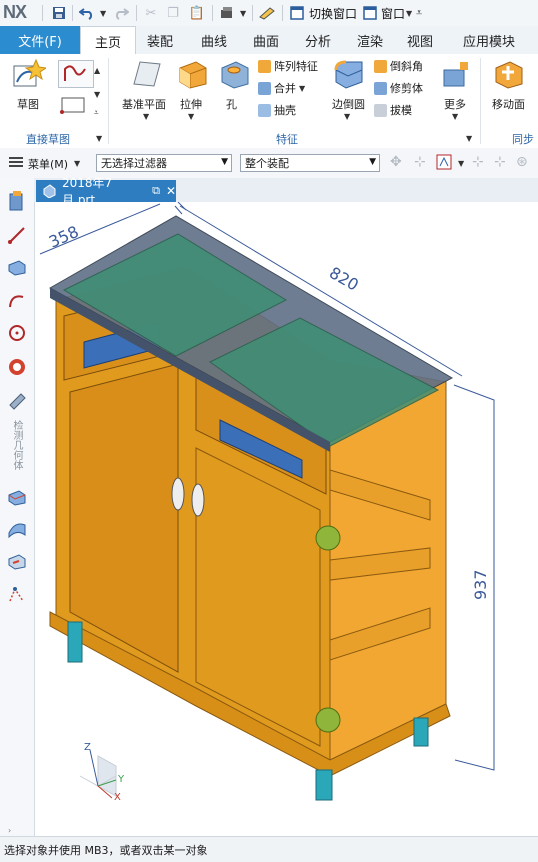 Image resolution: width=538 pixels, height=862 pixels. What do you see at coordinates (310, 163) in the screenshot?
I see `scope-filter-select: 整个装配 ▼` at bounding box center [310, 163].